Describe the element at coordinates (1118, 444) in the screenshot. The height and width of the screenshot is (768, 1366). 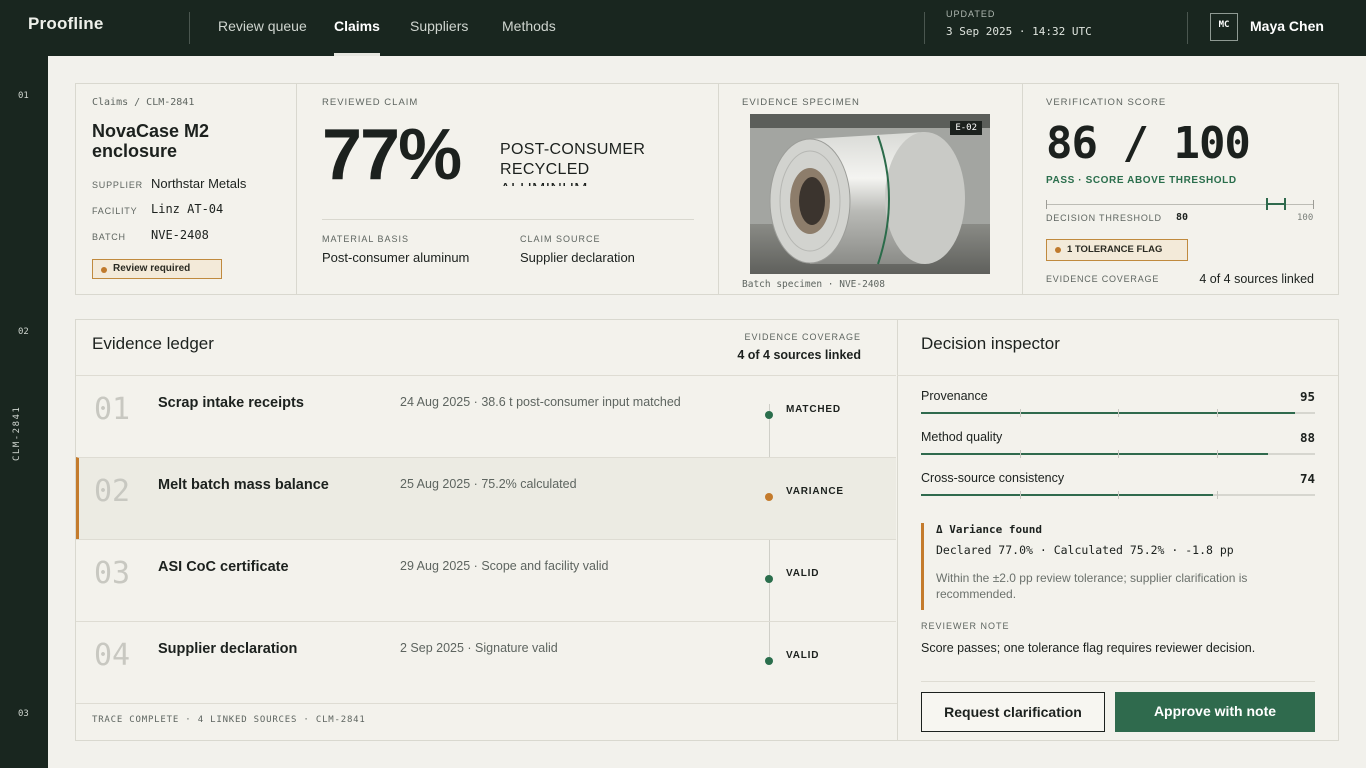
I see `metric-method-quality: Method quality 88` at that location.